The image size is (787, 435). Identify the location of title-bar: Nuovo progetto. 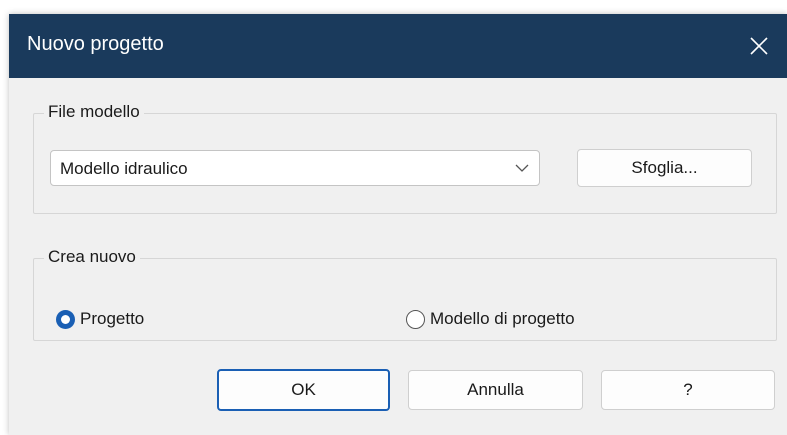
(398, 46).